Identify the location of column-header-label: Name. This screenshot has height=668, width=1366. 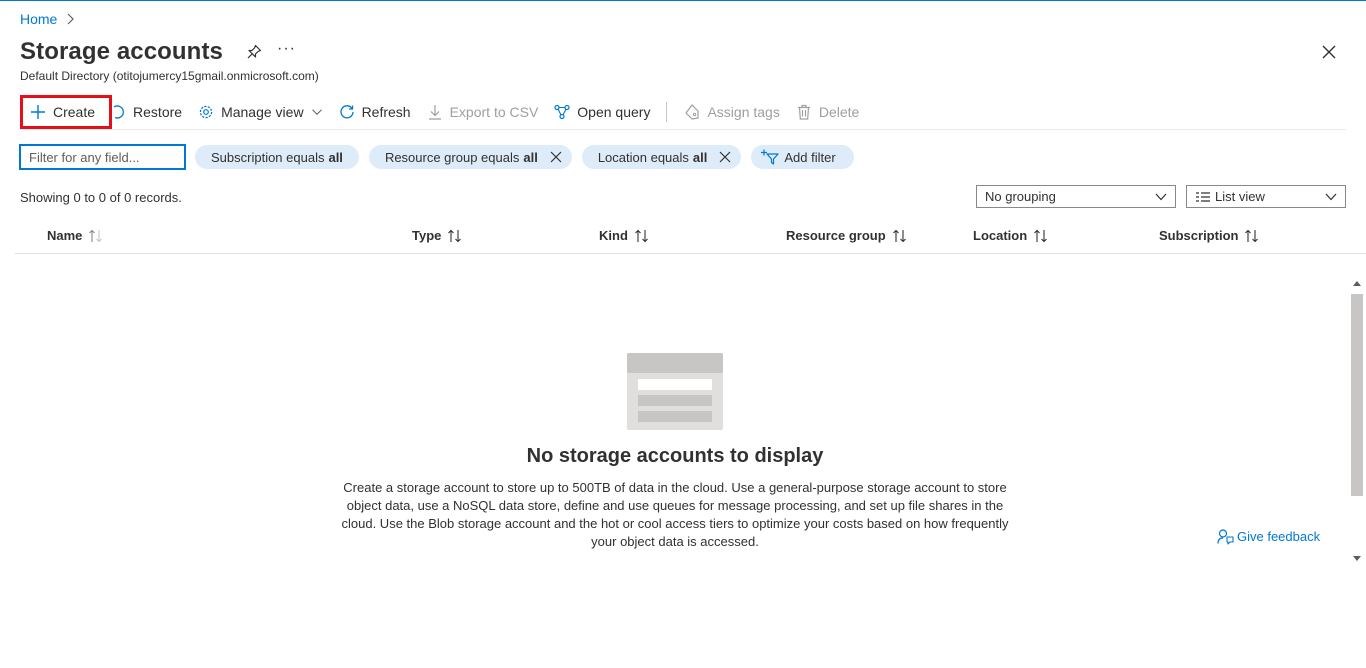
(65, 235).